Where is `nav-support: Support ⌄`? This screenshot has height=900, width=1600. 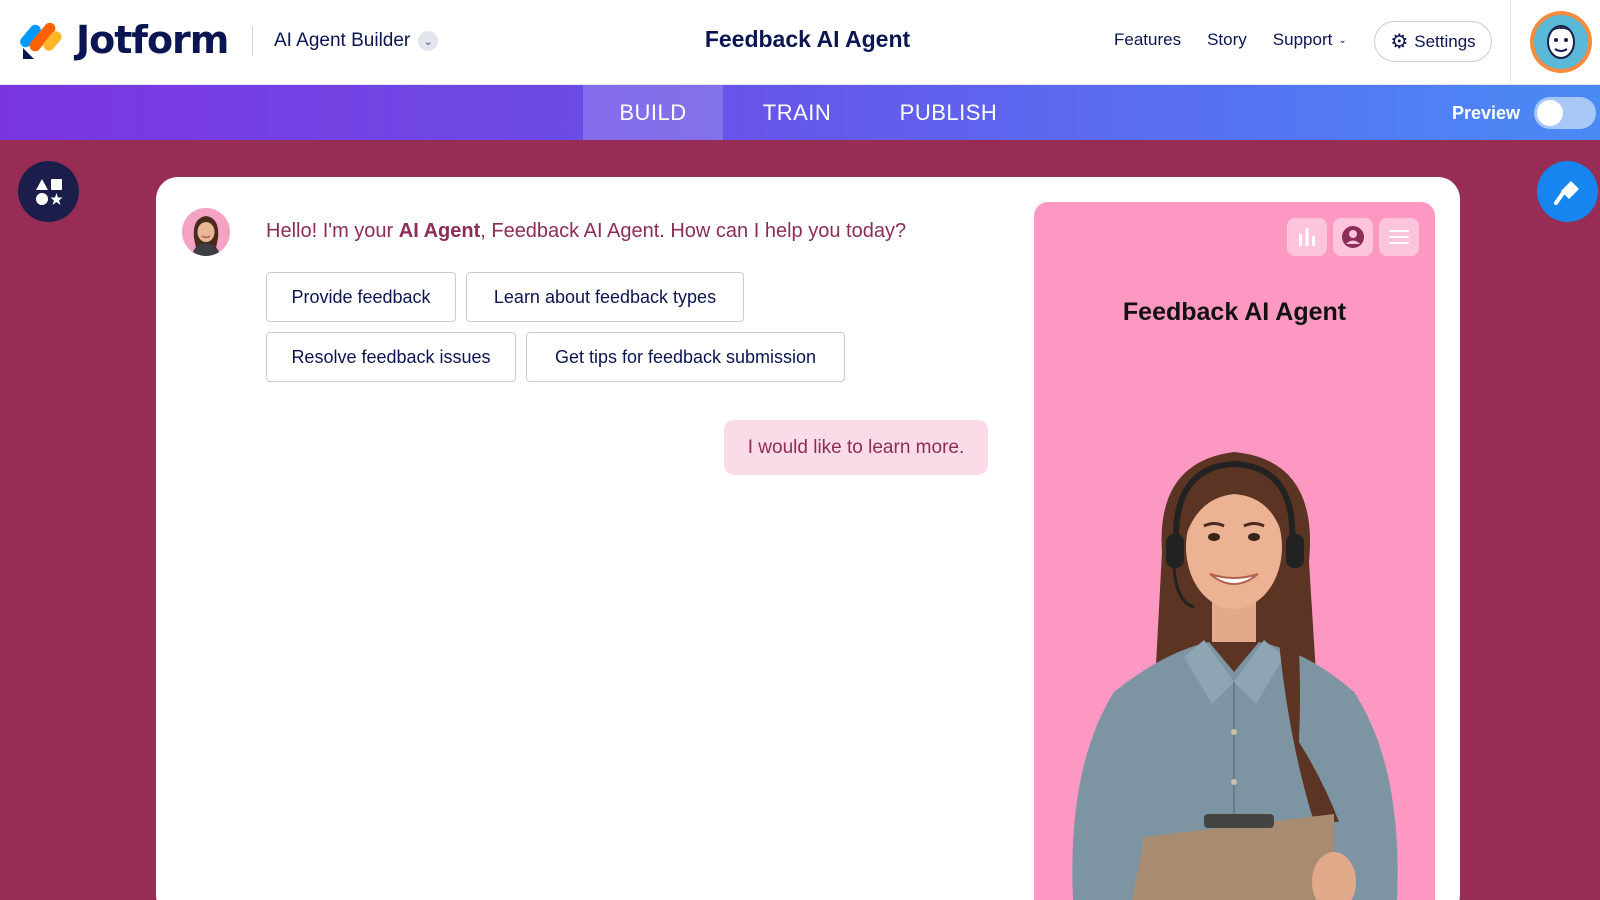
nav-support: Support ⌄ is located at coordinates (1310, 40).